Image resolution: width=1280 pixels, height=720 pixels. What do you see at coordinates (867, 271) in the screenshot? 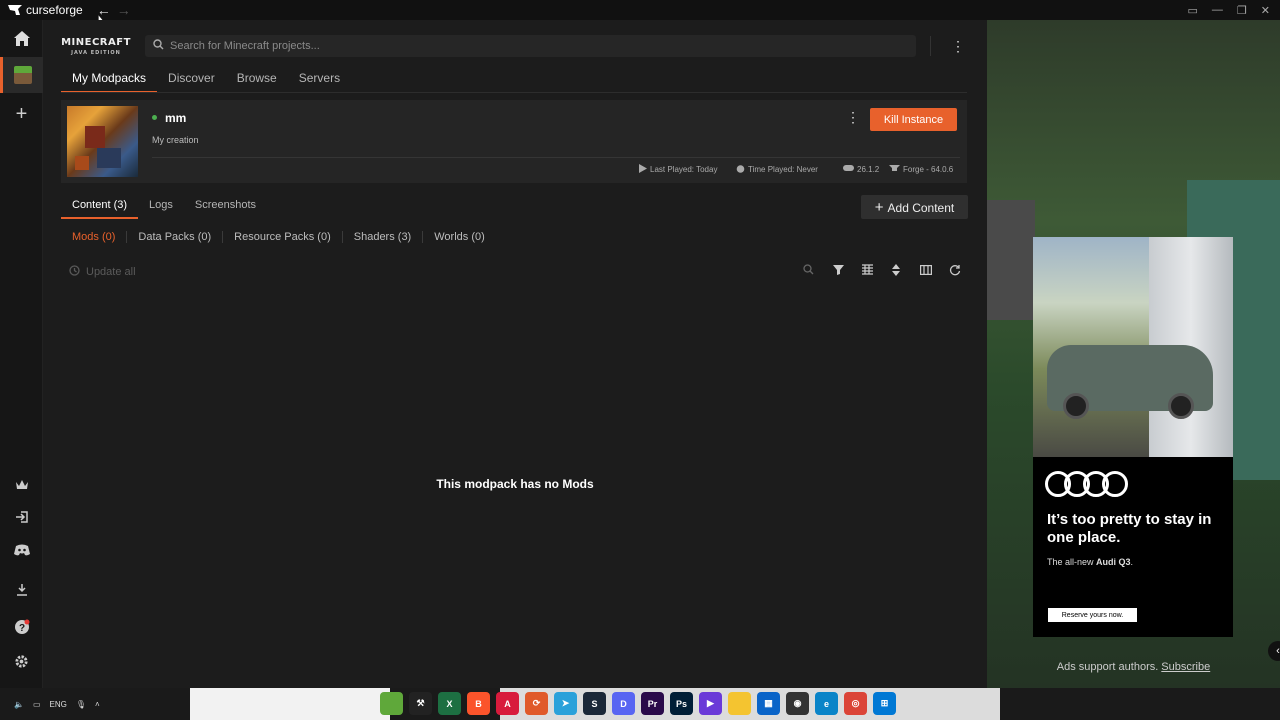
I see `grid-view-icon` at bounding box center [867, 271].